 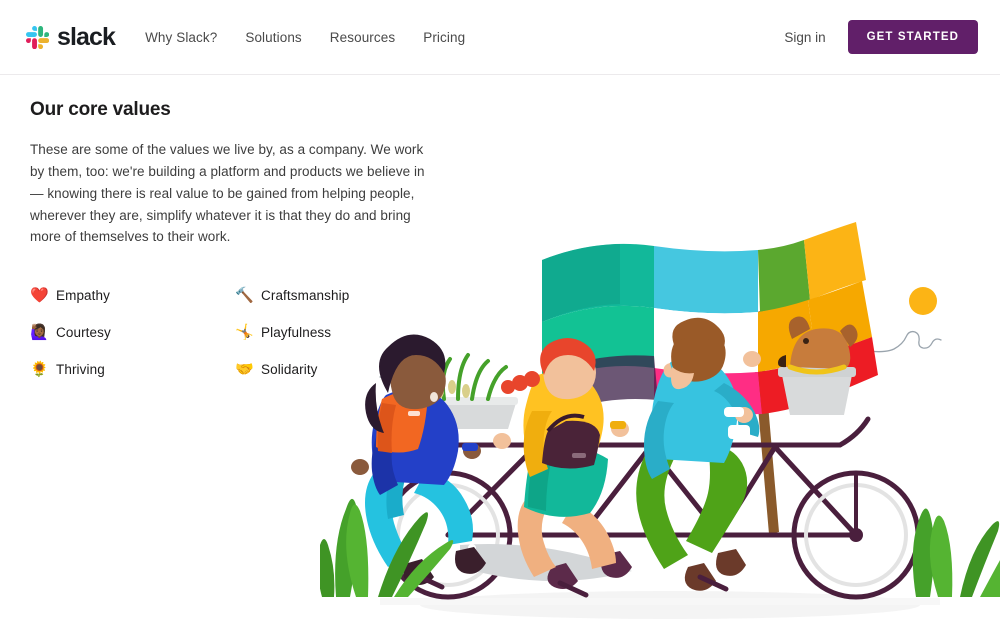 What do you see at coordinates (305, 37) in the screenshot?
I see `main-navigation: Why Slack? Solutions Resources Pricing` at bounding box center [305, 37].